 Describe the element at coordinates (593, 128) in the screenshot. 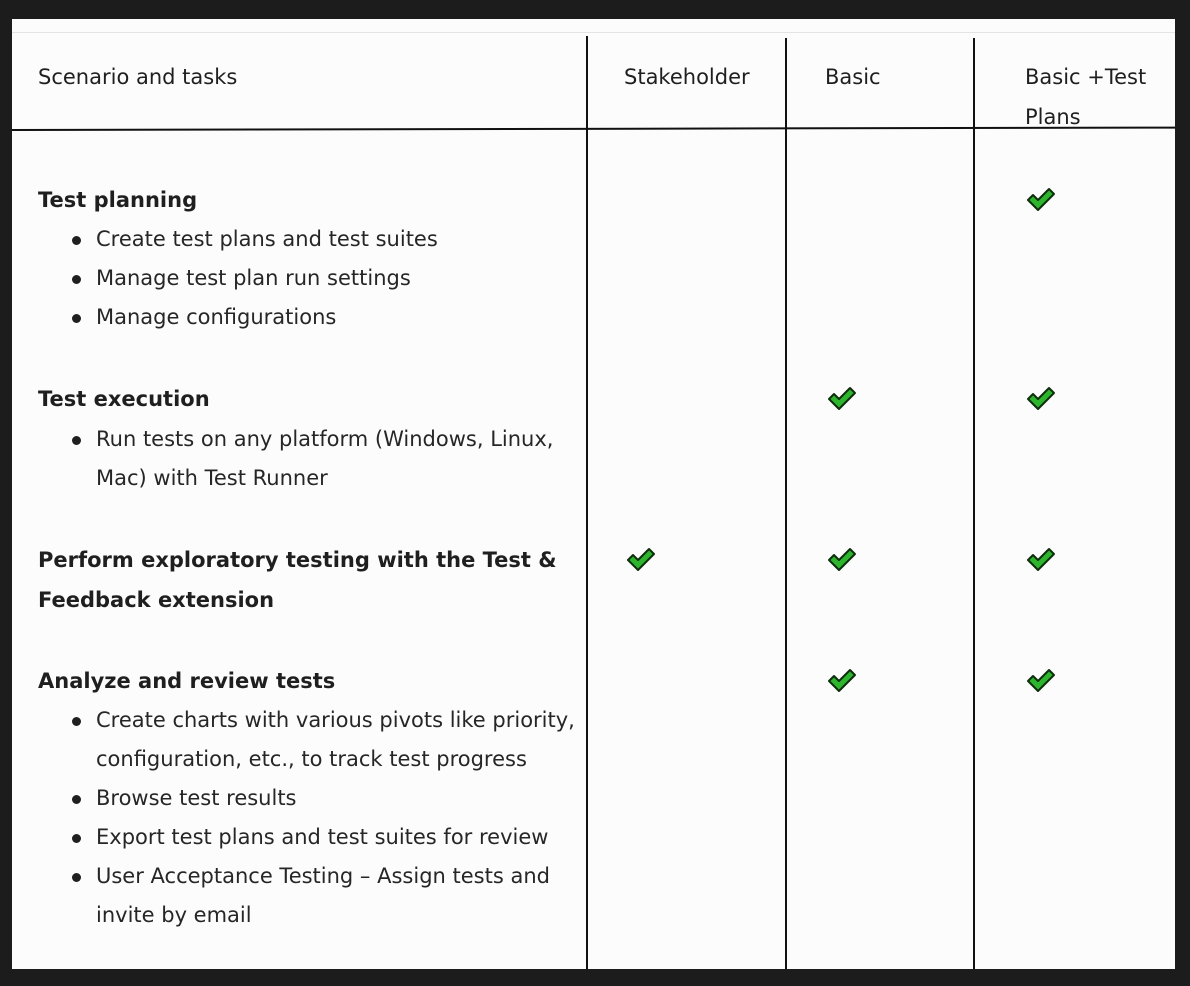

I see `header-divider` at that location.